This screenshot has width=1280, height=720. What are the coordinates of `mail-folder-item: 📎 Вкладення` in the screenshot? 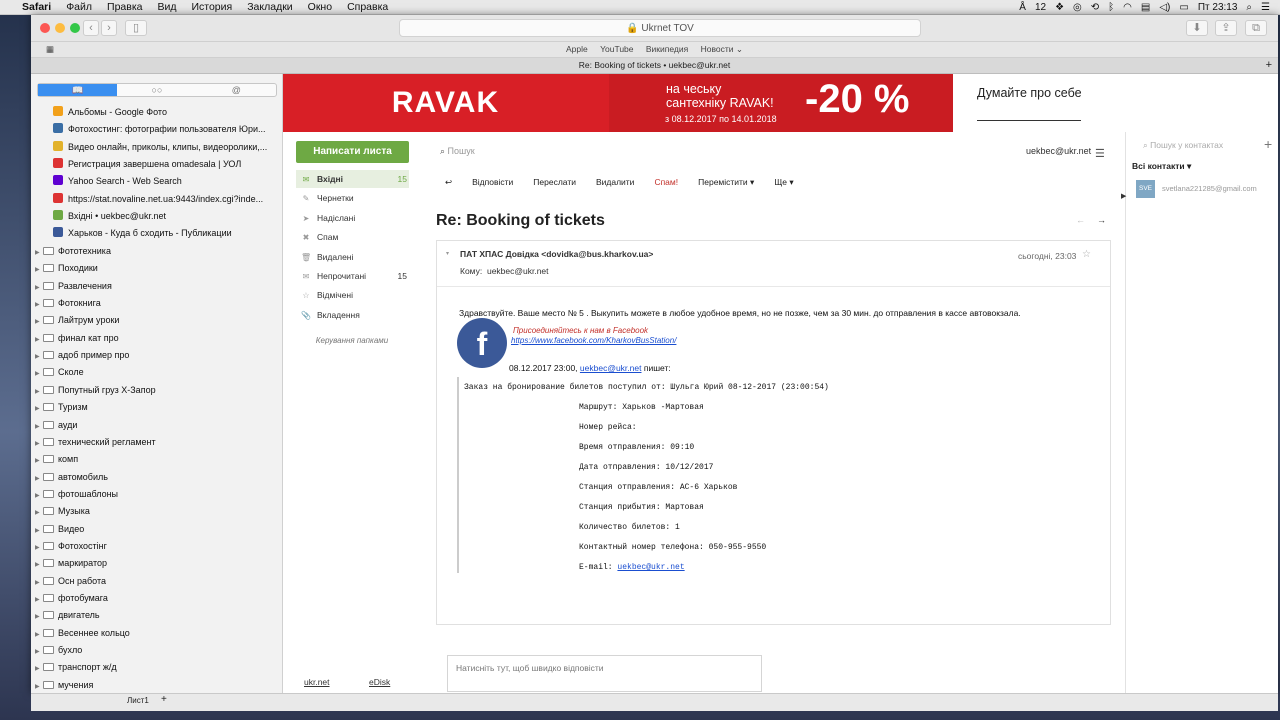 It's located at (355, 315).